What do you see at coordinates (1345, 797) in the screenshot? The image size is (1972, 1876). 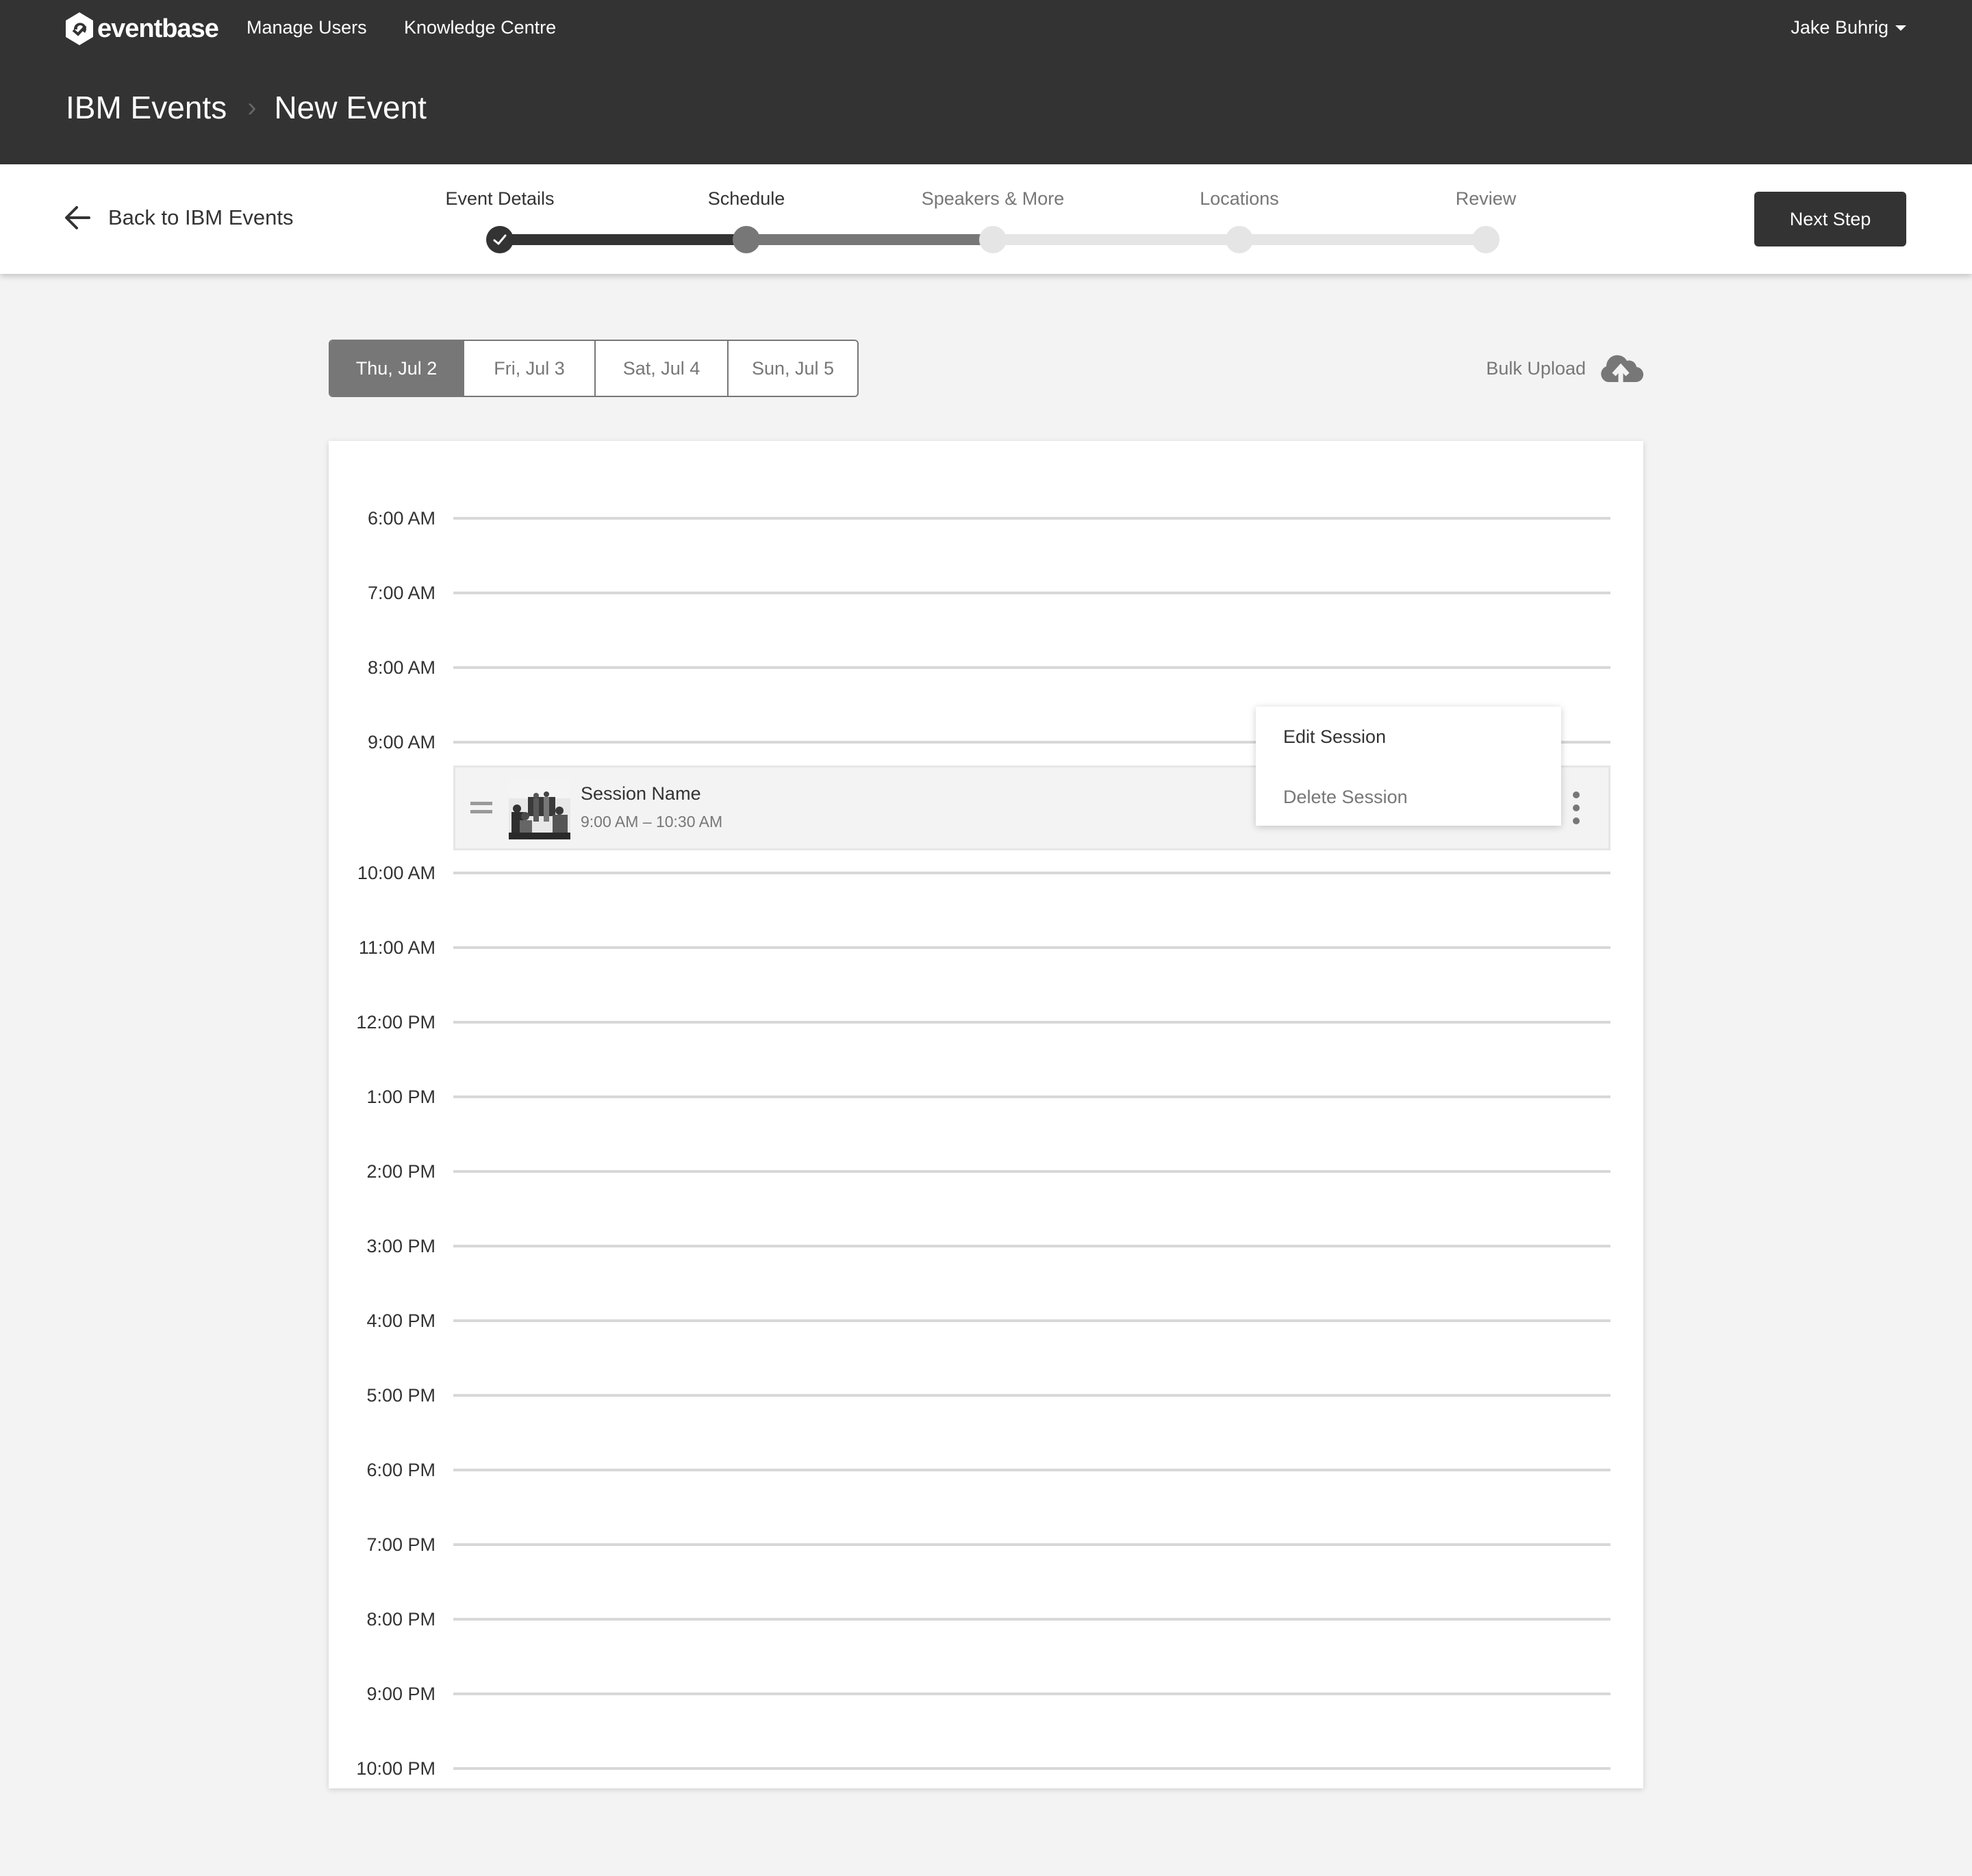 I see `delete-session-menu-item: Delete Session` at bounding box center [1345, 797].